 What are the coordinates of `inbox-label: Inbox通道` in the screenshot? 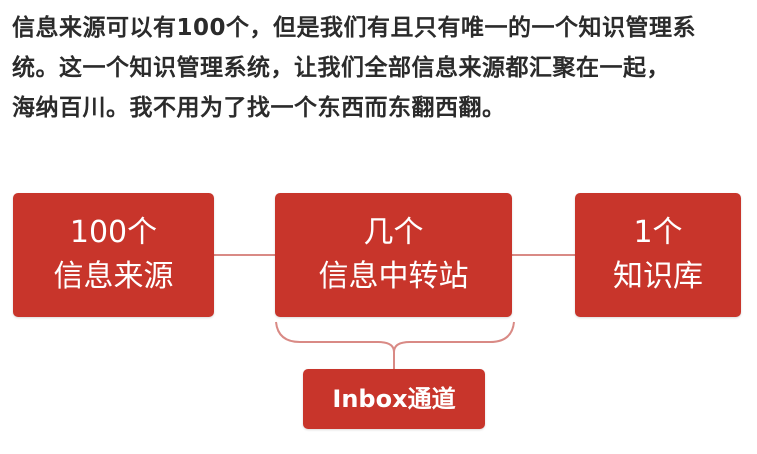 It's located at (394, 399).